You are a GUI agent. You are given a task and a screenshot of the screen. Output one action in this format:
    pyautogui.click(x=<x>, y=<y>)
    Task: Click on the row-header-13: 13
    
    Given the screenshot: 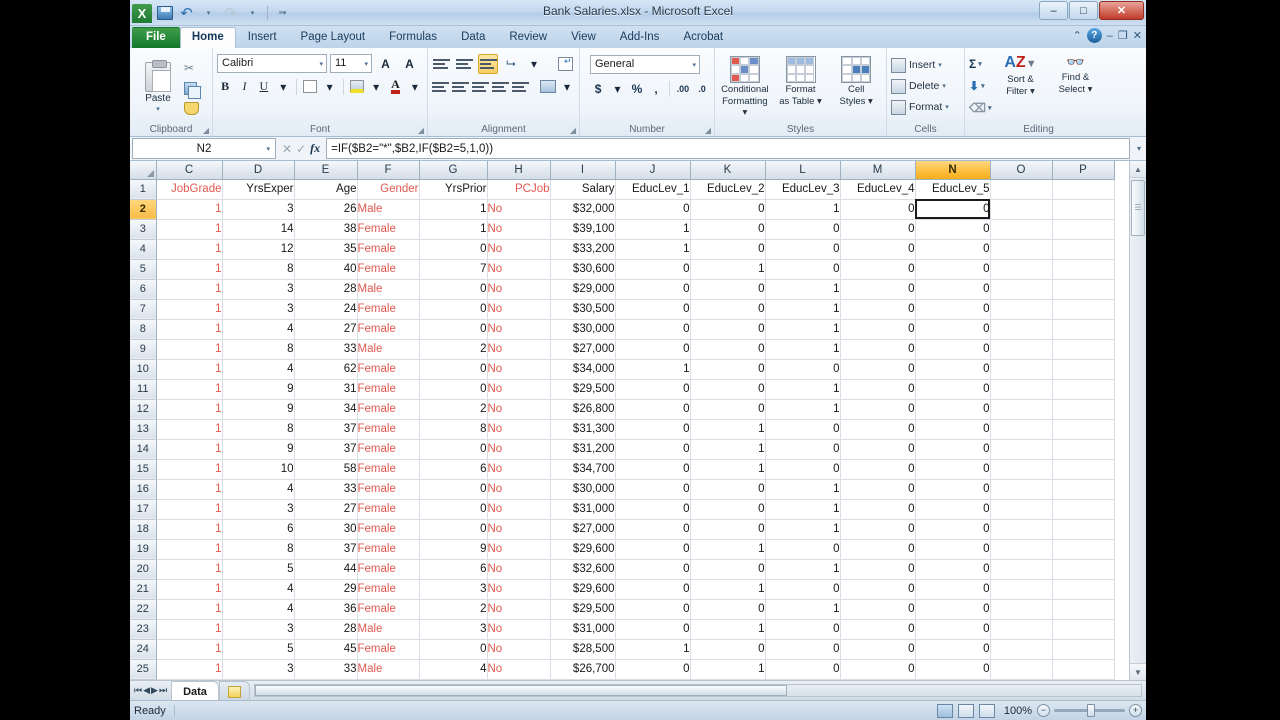 What is the action you would take?
    pyautogui.click(x=143, y=429)
    